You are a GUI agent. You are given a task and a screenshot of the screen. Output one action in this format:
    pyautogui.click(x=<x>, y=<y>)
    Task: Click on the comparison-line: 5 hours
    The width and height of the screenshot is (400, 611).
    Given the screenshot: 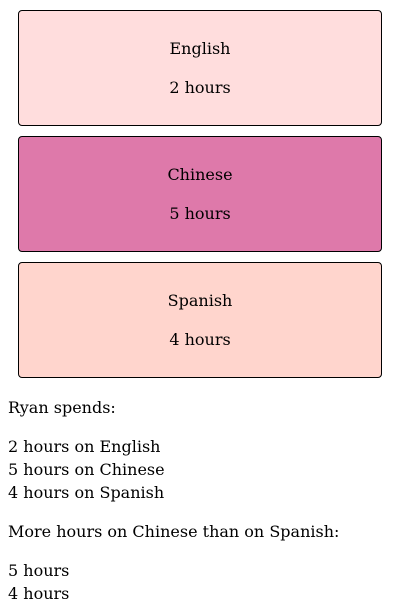 What is the action you would take?
    pyautogui.click(x=39, y=570)
    